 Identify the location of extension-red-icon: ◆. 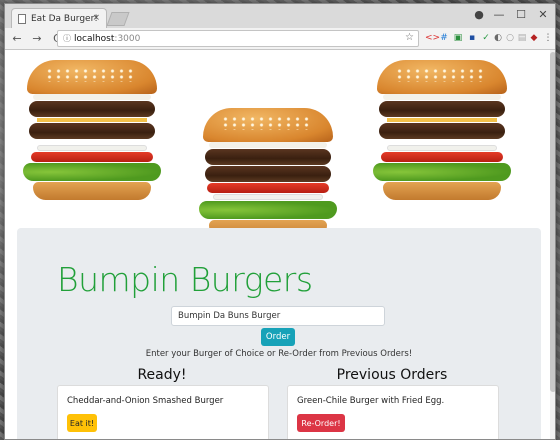
(534, 38).